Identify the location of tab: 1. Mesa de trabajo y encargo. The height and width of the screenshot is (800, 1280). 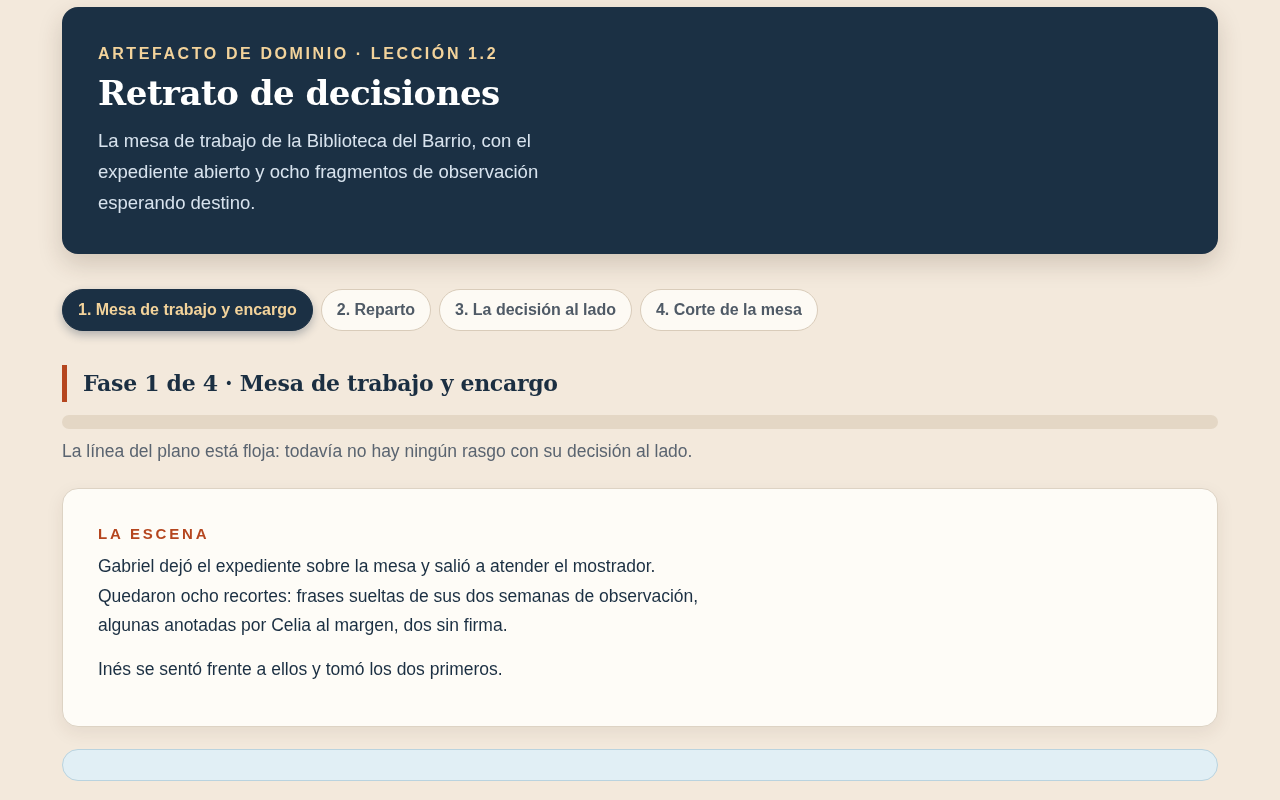
(187, 310).